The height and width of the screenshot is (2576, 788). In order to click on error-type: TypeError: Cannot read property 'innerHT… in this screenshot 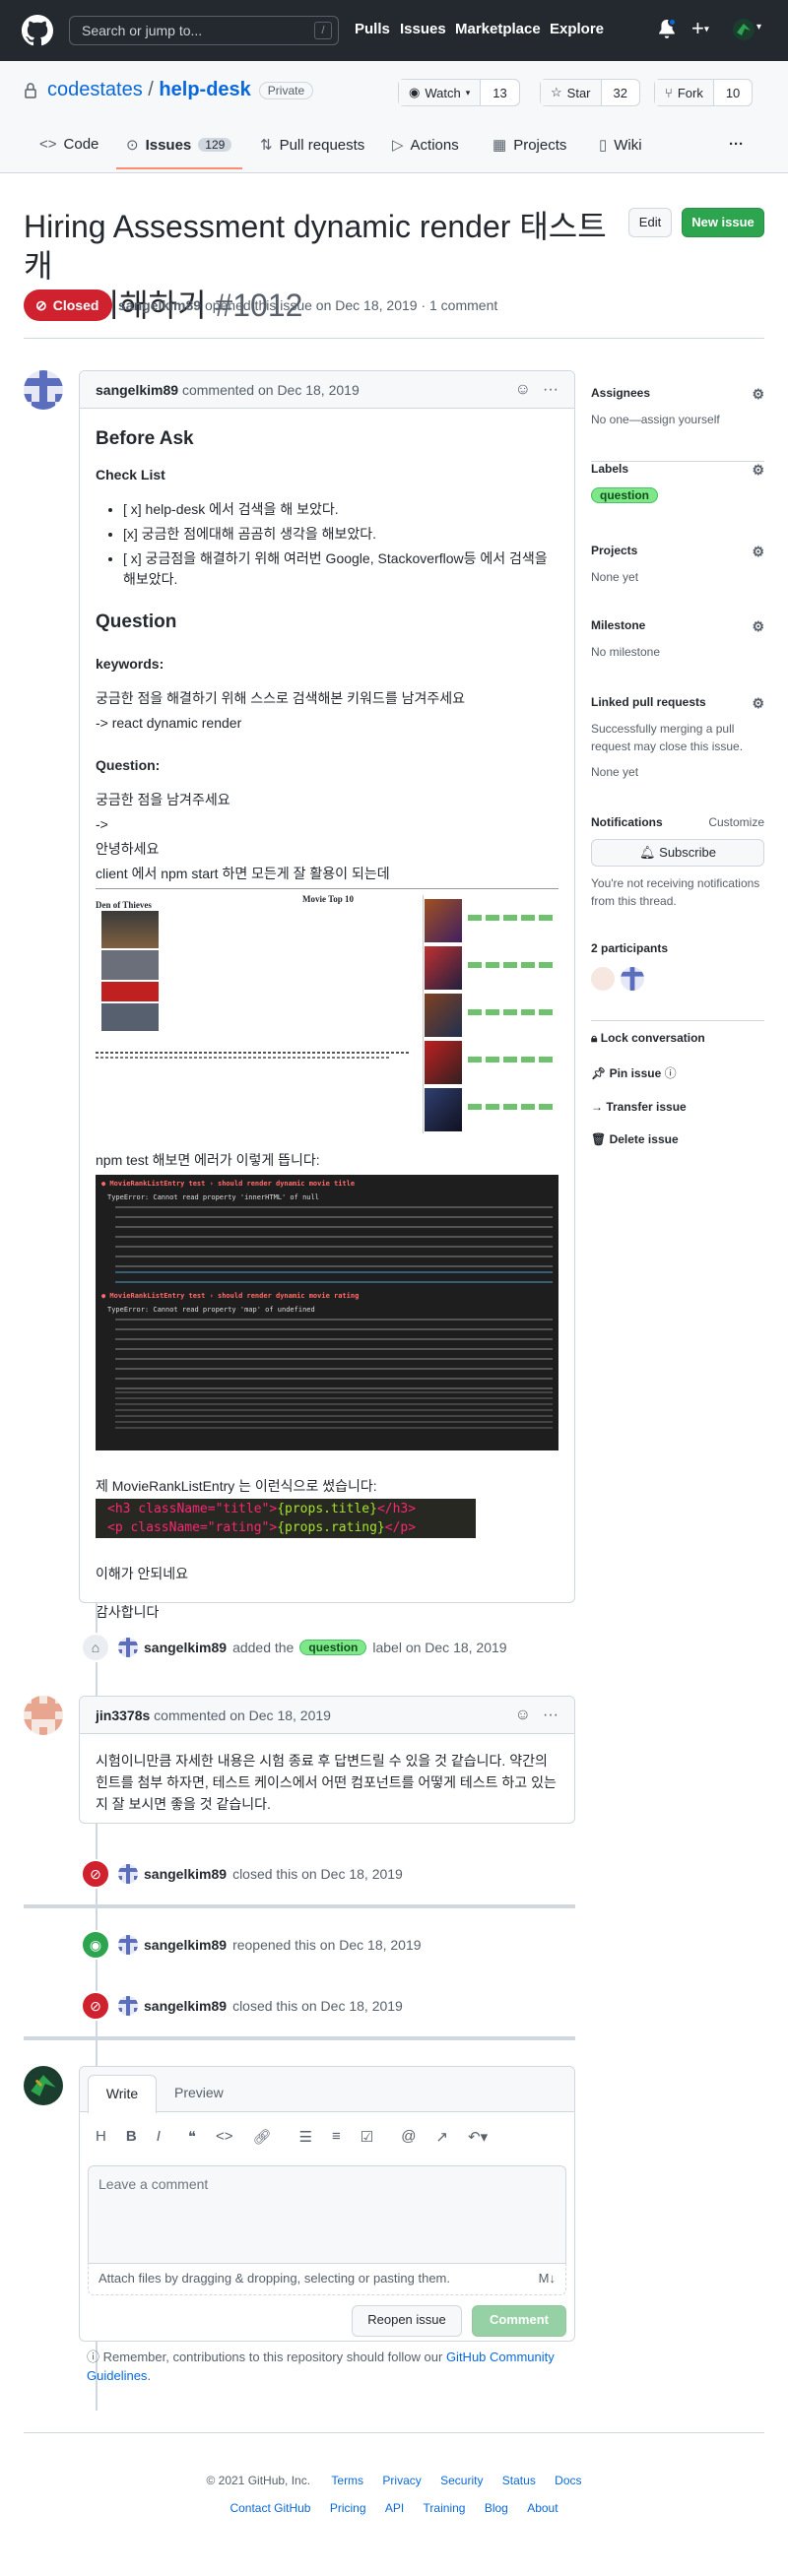, I will do `click(213, 1197)`.